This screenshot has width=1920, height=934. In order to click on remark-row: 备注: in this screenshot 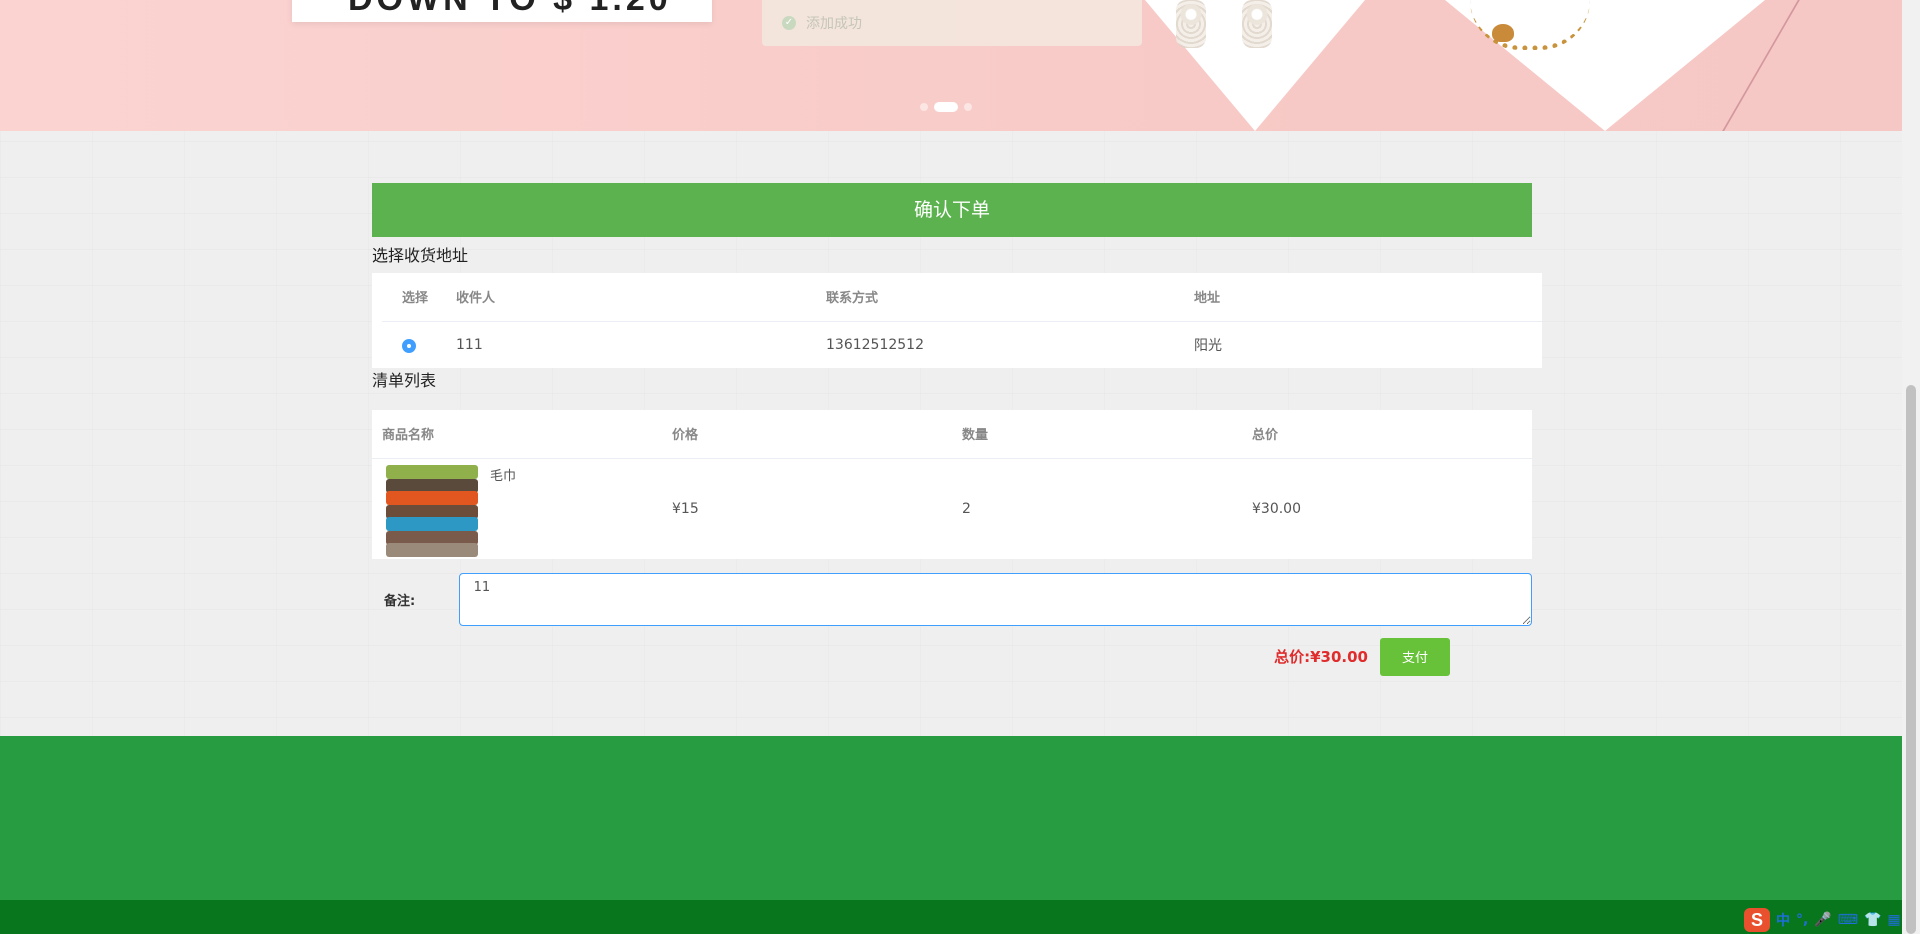, I will do `click(952, 599)`.